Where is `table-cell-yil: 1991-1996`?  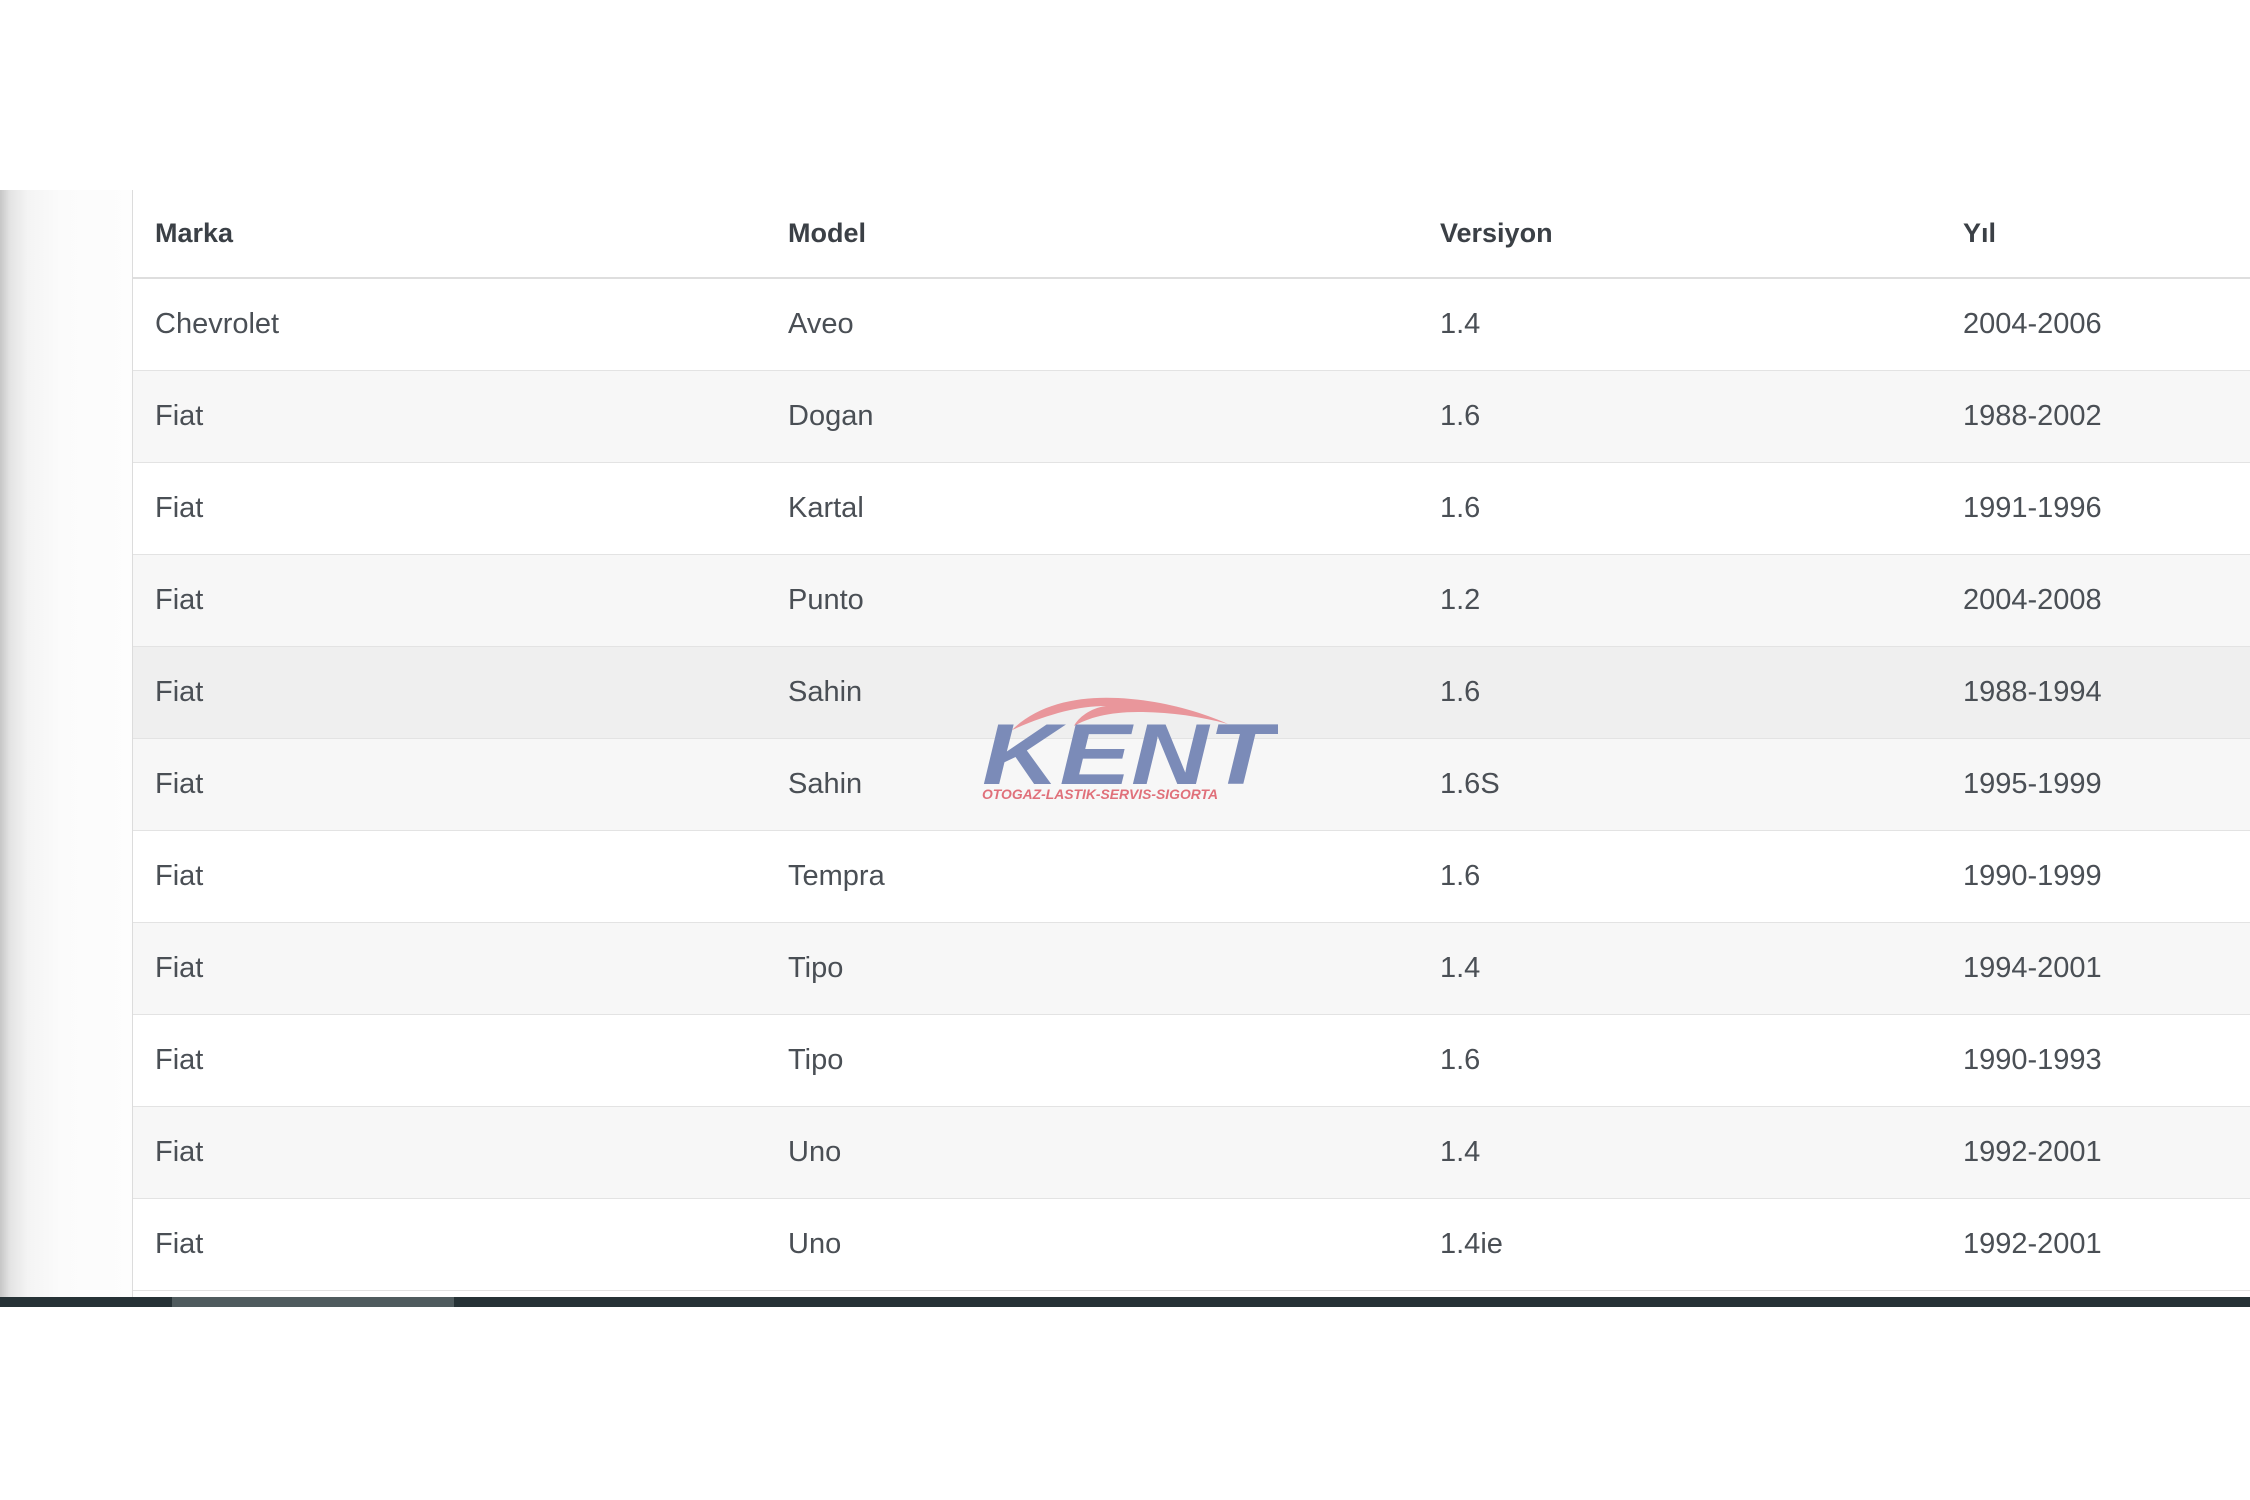
table-cell-yil: 1991-1996 is located at coordinates (2095, 508).